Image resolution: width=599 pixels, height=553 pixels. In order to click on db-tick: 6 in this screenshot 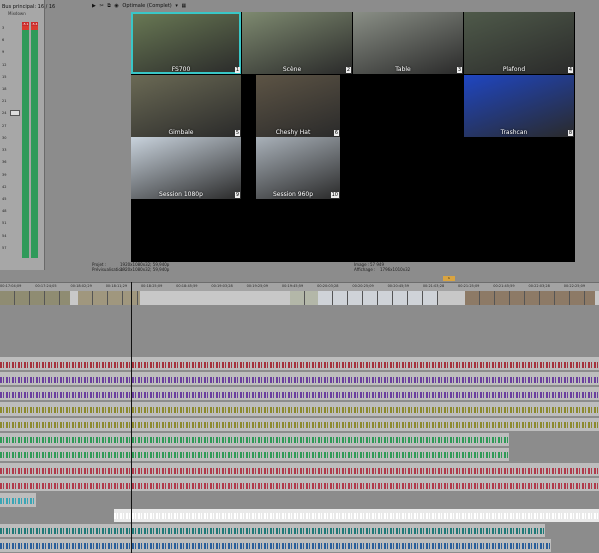, I will do `click(3, 40)`.